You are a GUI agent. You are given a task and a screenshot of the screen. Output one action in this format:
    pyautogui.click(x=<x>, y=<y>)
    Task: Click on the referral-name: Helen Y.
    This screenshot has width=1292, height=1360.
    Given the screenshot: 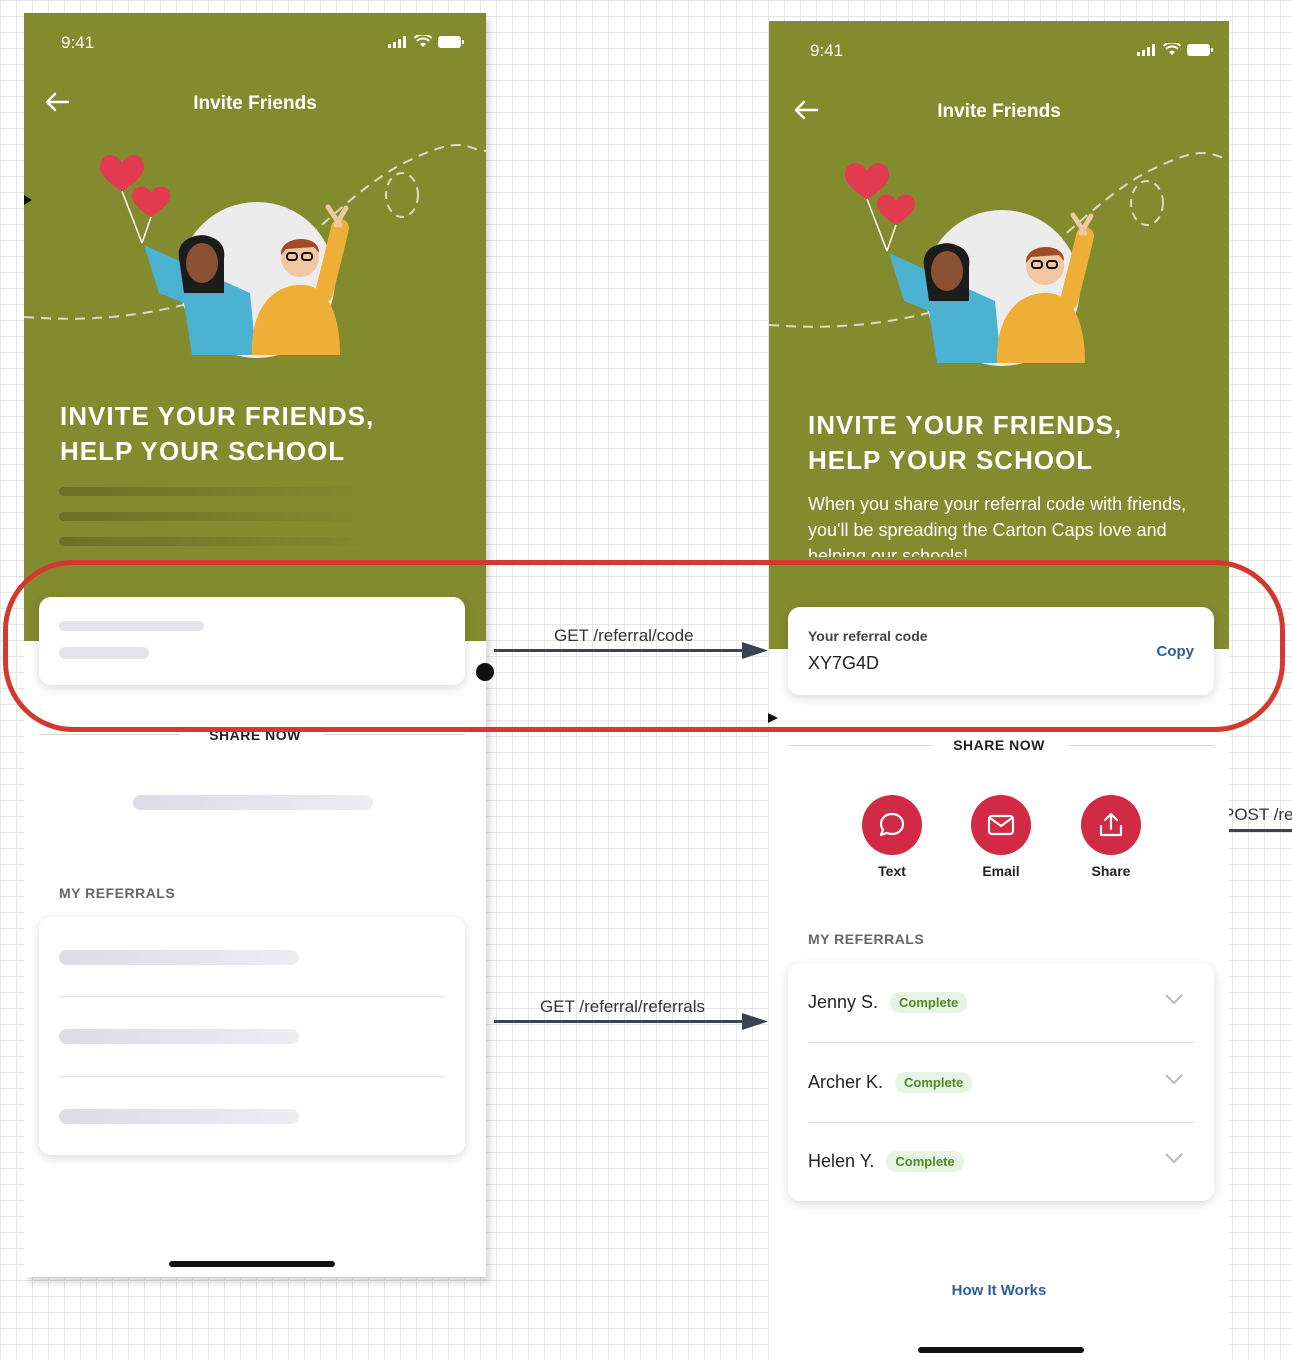 What is the action you would take?
    pyautogui.click(x=841, y=1161)
    